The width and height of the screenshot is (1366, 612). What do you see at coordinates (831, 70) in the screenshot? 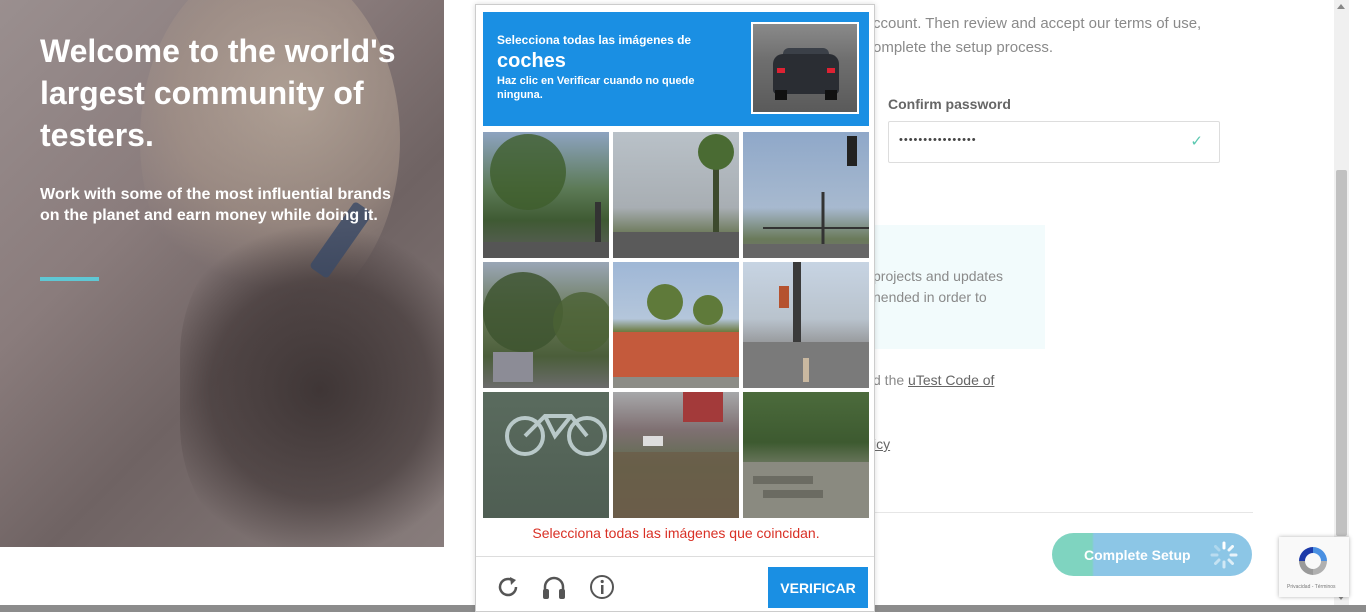
I see `car-taillight-right` at bounding box center [831, 70].